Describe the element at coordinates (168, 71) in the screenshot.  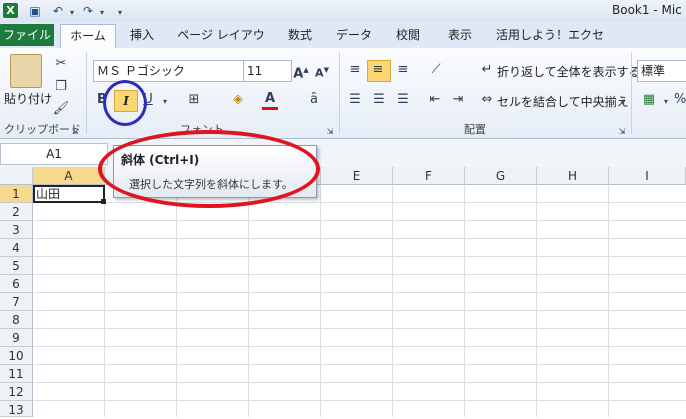
I see `font-name-select: ＭＳ Ｐゴシック` at that location.